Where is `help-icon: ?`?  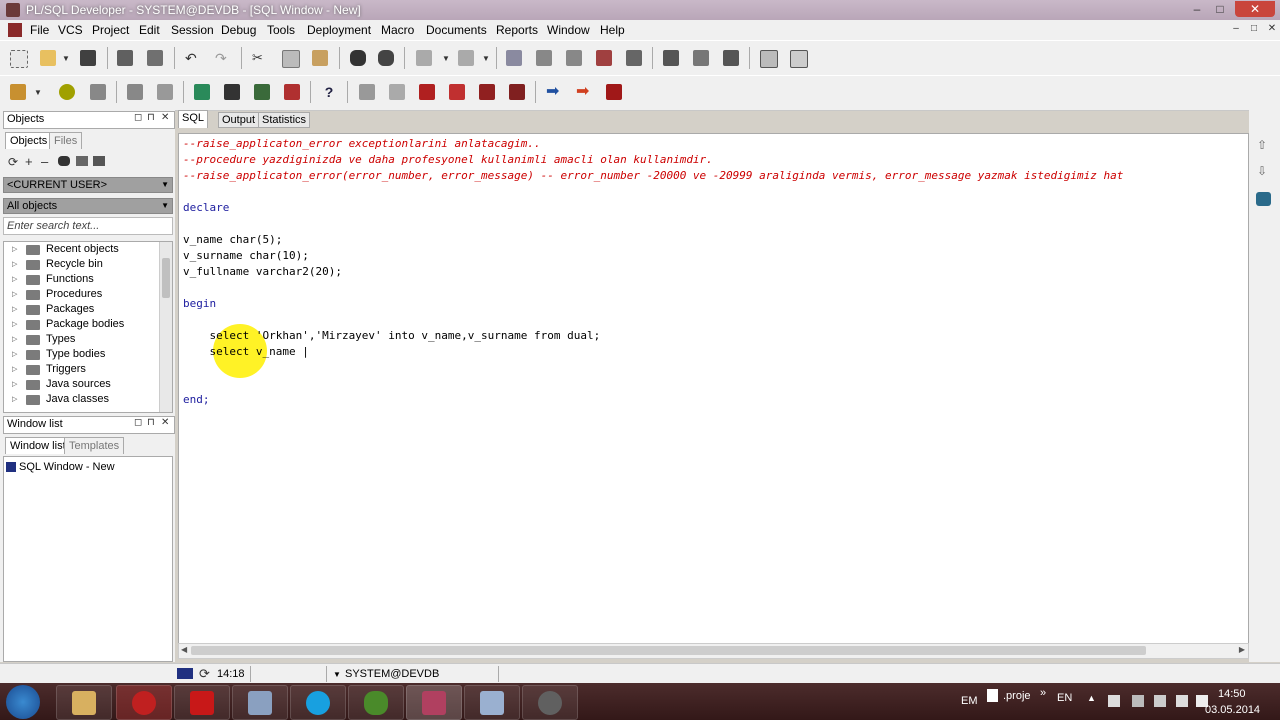
help-icon: ? is located at coordinates (329, 92).